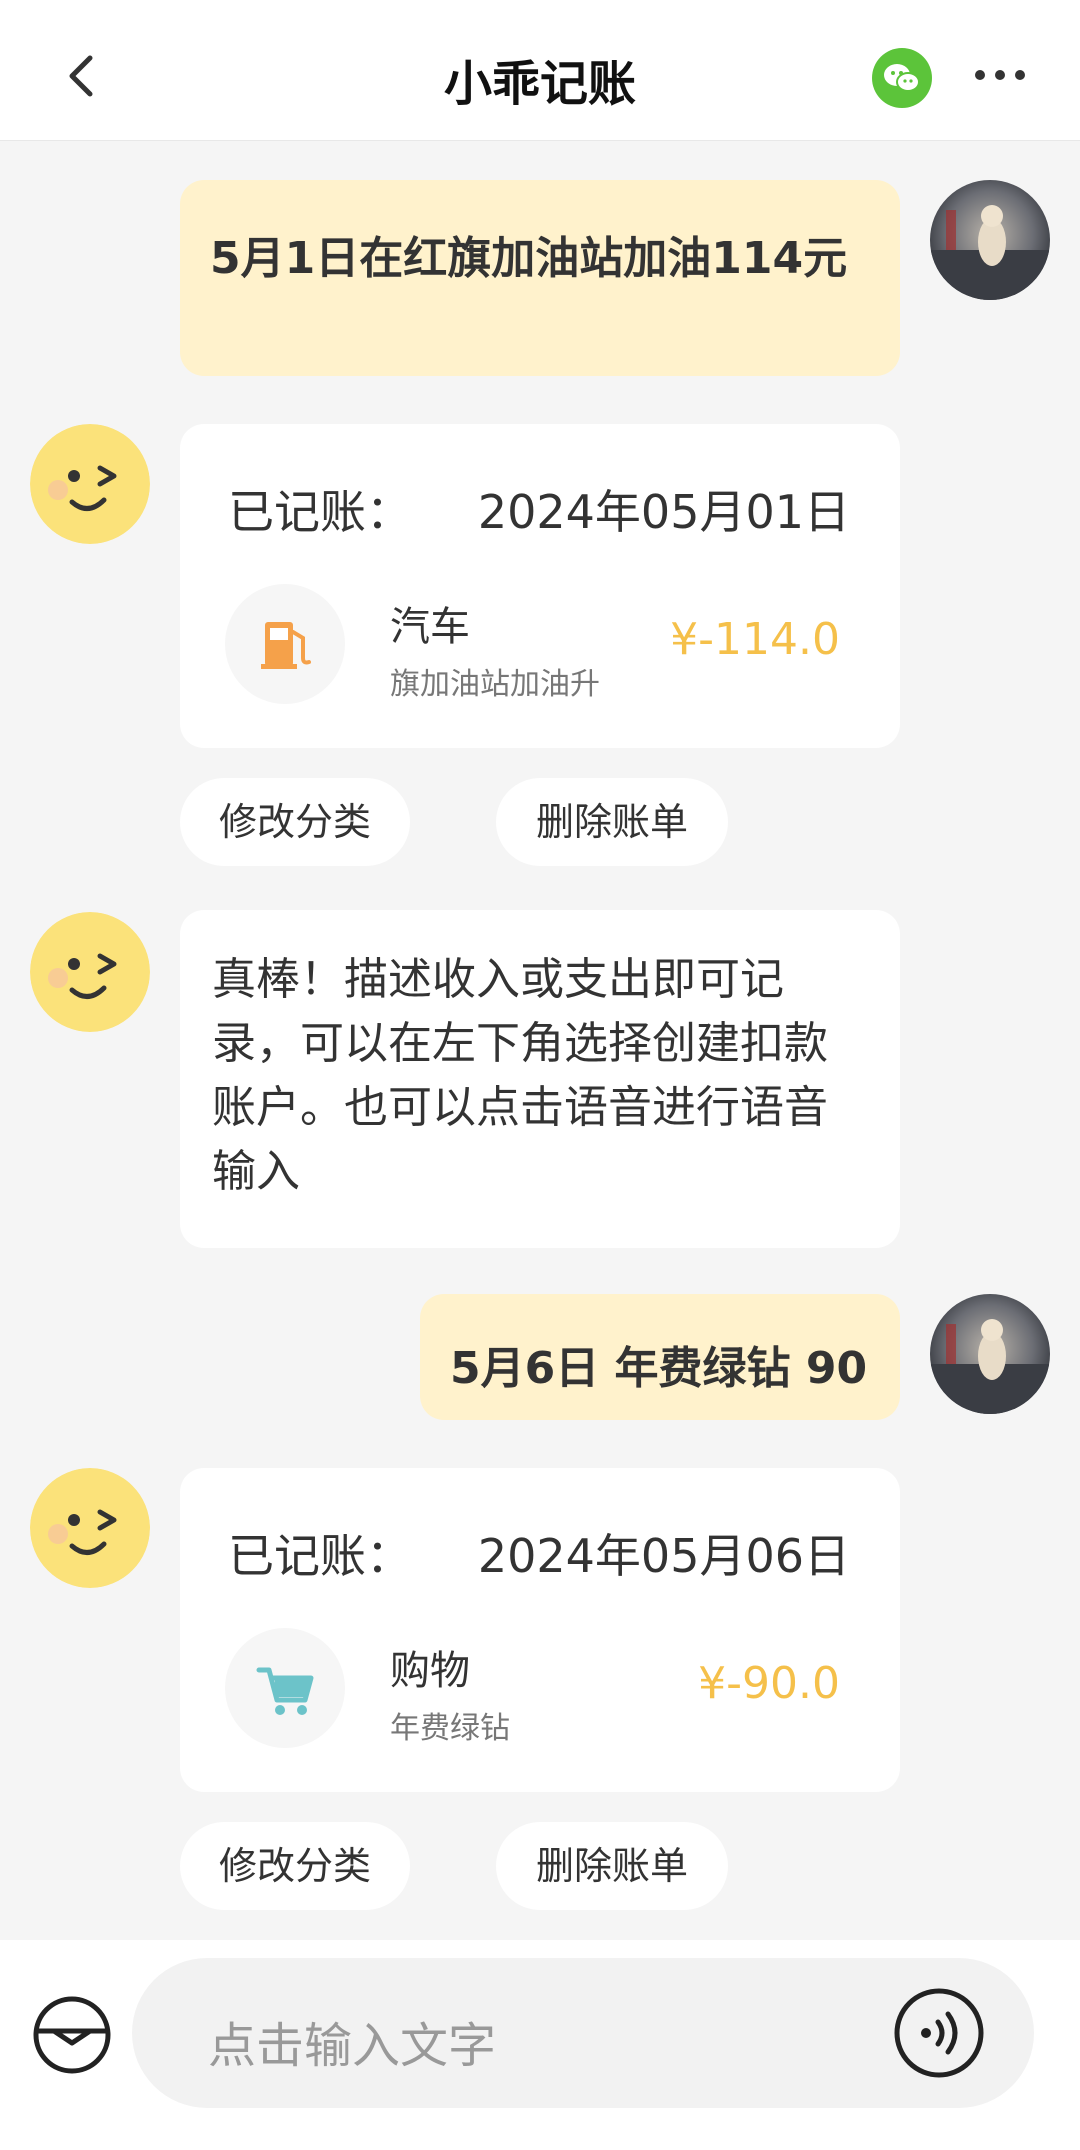 This screenshot has width=1080, height=2150. What do you see at coordinates (529, 258) in the screenshot?
I see `user-message-text: 5月1日在红旗加油站加油114元` at bounding box center [529, 258].